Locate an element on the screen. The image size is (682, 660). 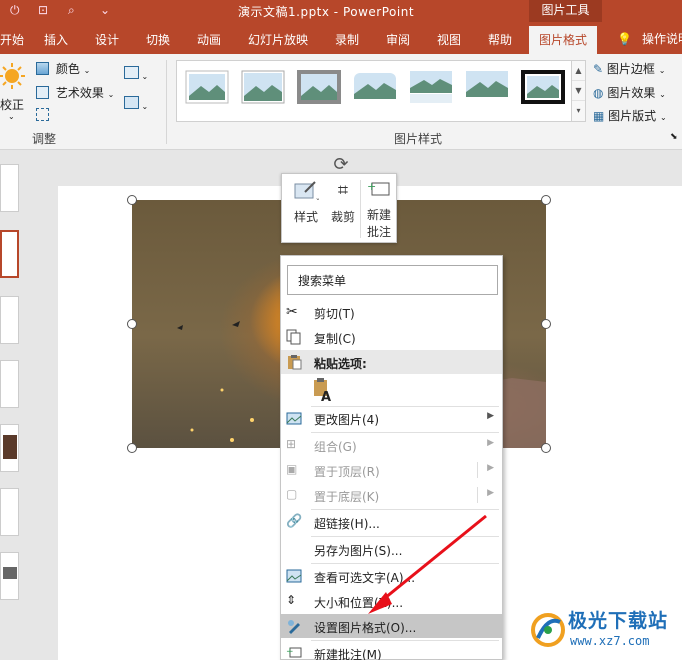
watermark-url: www.xz7.com is located at coordinates (610, 641).